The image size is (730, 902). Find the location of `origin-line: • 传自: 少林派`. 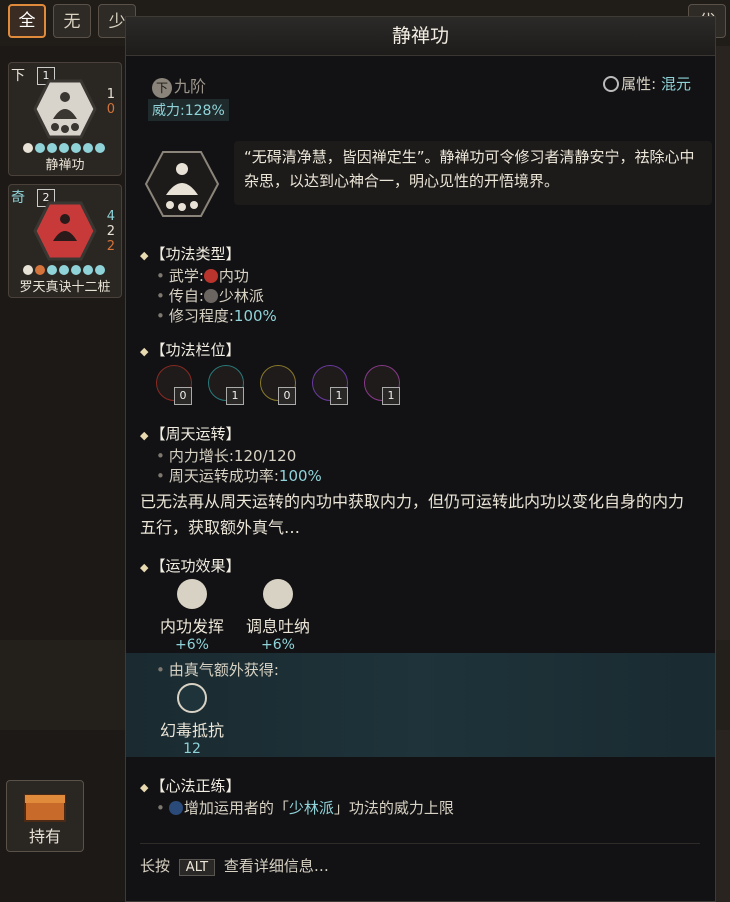

origin-line: • 传自: 少林派 is located at coordinates (210, 296).